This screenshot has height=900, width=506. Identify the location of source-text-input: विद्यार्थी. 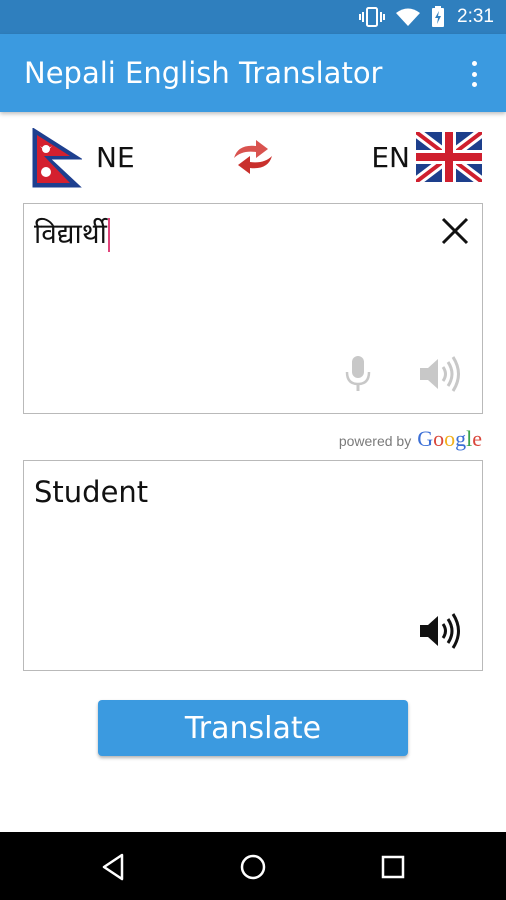
(72, 234).